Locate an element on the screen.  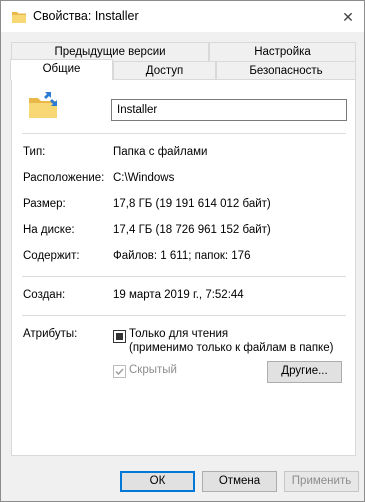
cancel-button: Отмена is located at coordinates (239, 481).